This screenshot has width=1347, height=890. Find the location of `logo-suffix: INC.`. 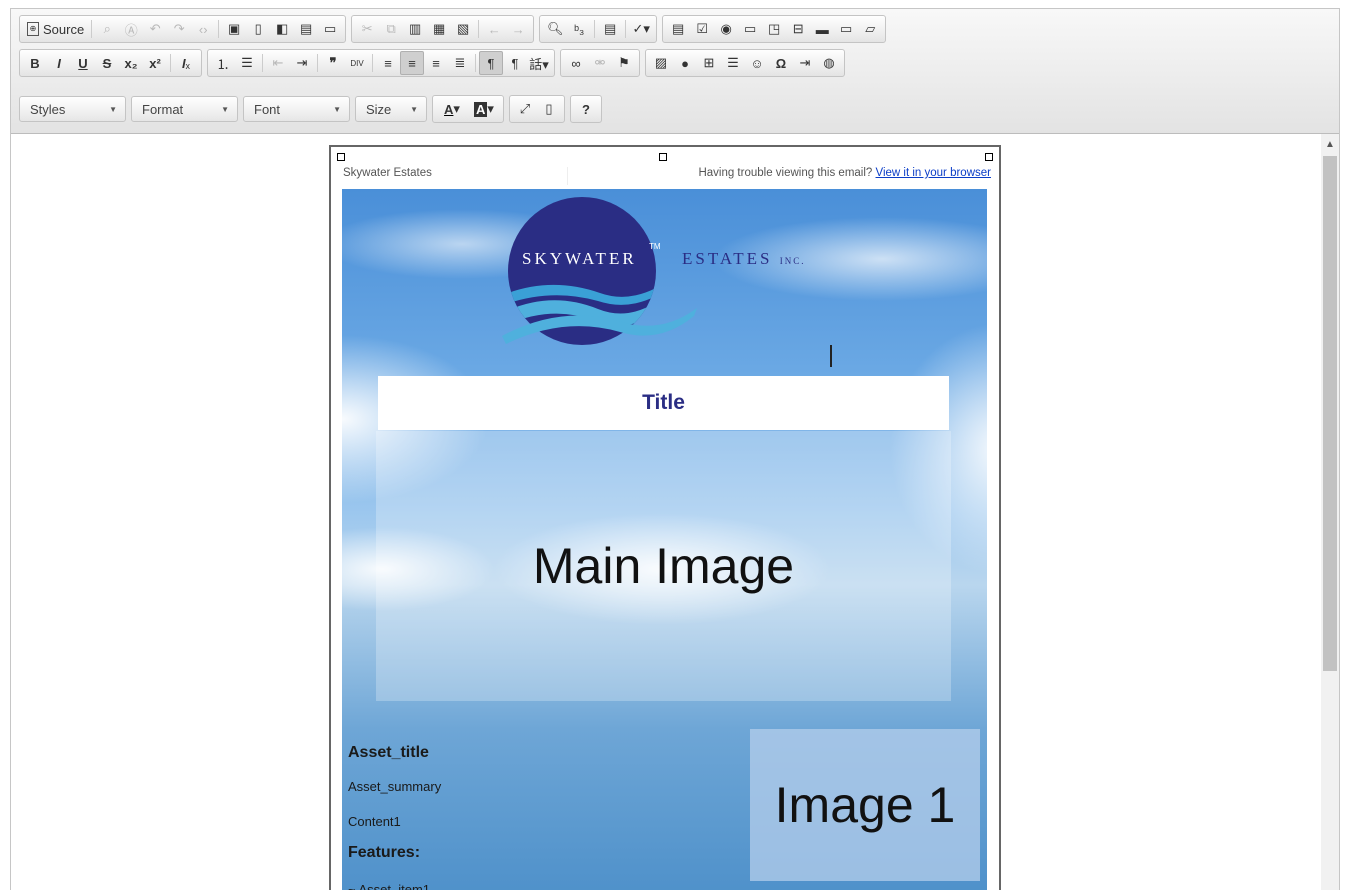

logo-suffix: INC. is located at coordinates (792, 261).